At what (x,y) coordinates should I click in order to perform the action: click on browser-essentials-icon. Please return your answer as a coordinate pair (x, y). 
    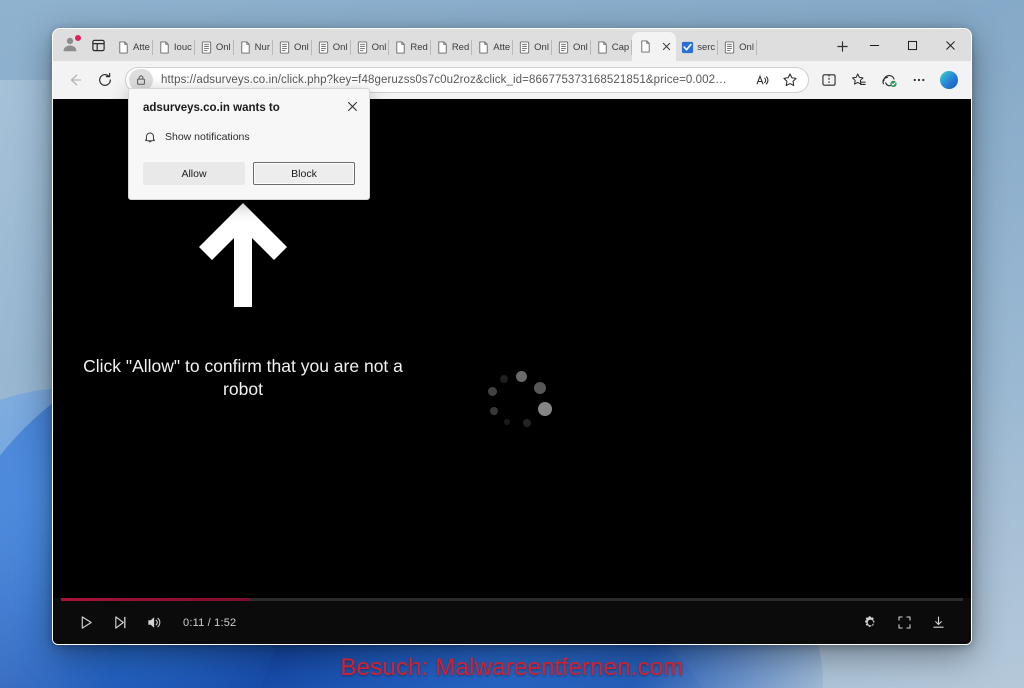
    Looking at the image, I should click on (889, 80).